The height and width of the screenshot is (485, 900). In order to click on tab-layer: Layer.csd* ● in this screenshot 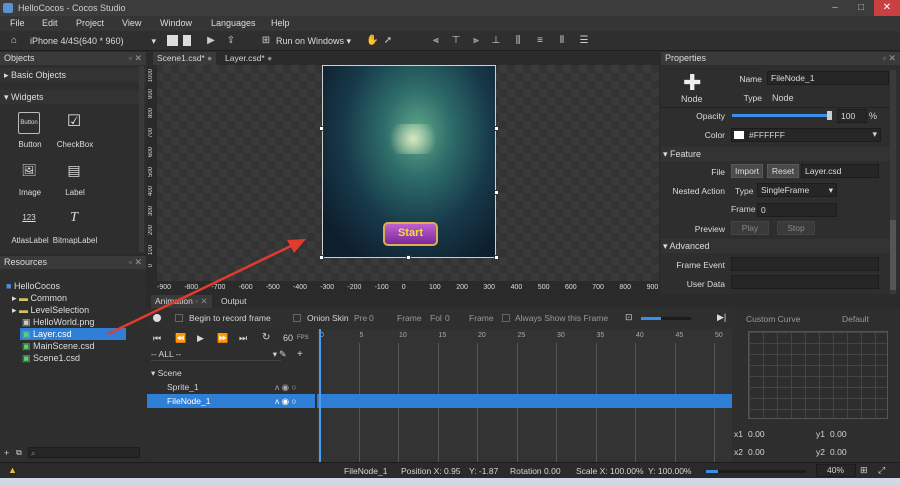, I will do `click(248, 58)`.